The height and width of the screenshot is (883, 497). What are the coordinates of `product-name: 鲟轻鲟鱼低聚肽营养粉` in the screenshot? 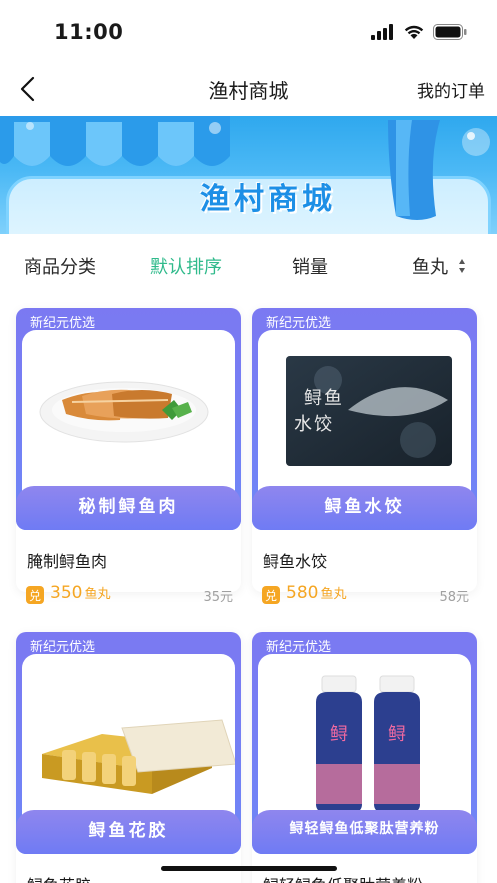 It's located at (343, 877).